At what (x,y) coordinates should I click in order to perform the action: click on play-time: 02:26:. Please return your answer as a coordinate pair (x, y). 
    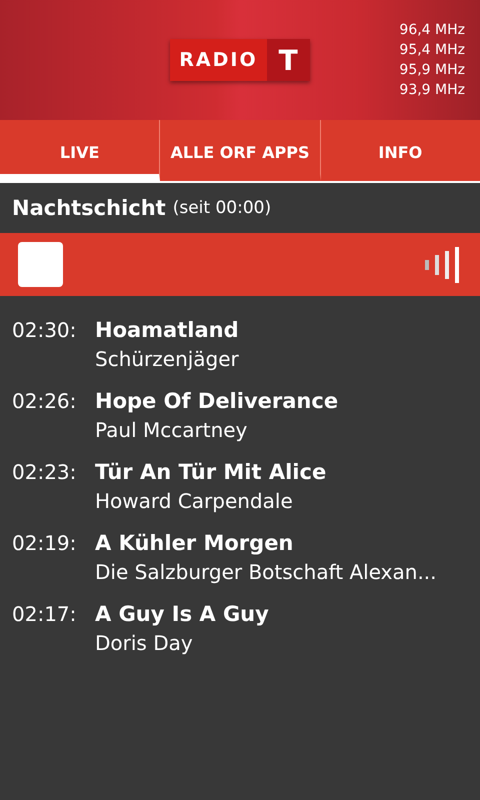
    Looking at the image, I should click on (45, 401).